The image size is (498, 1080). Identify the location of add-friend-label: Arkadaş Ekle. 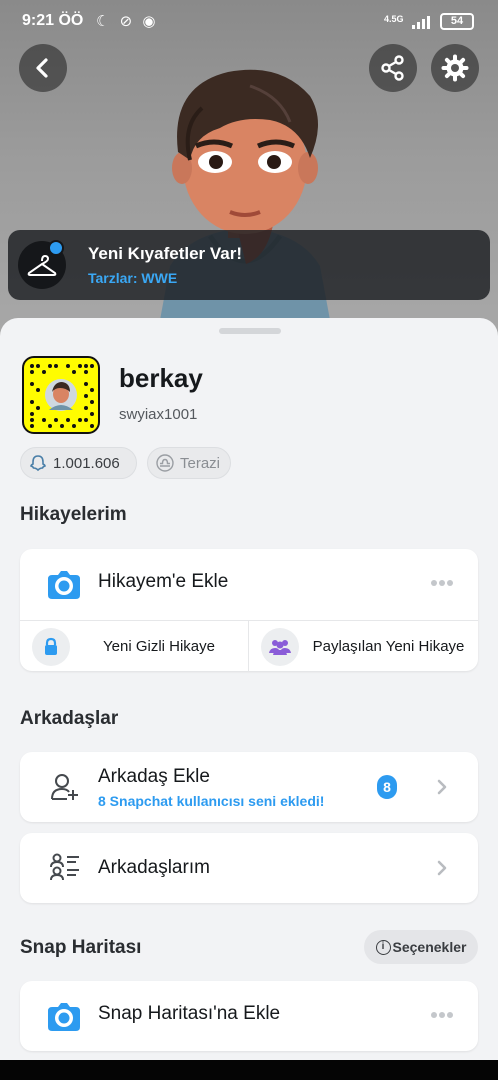
(154, 776).